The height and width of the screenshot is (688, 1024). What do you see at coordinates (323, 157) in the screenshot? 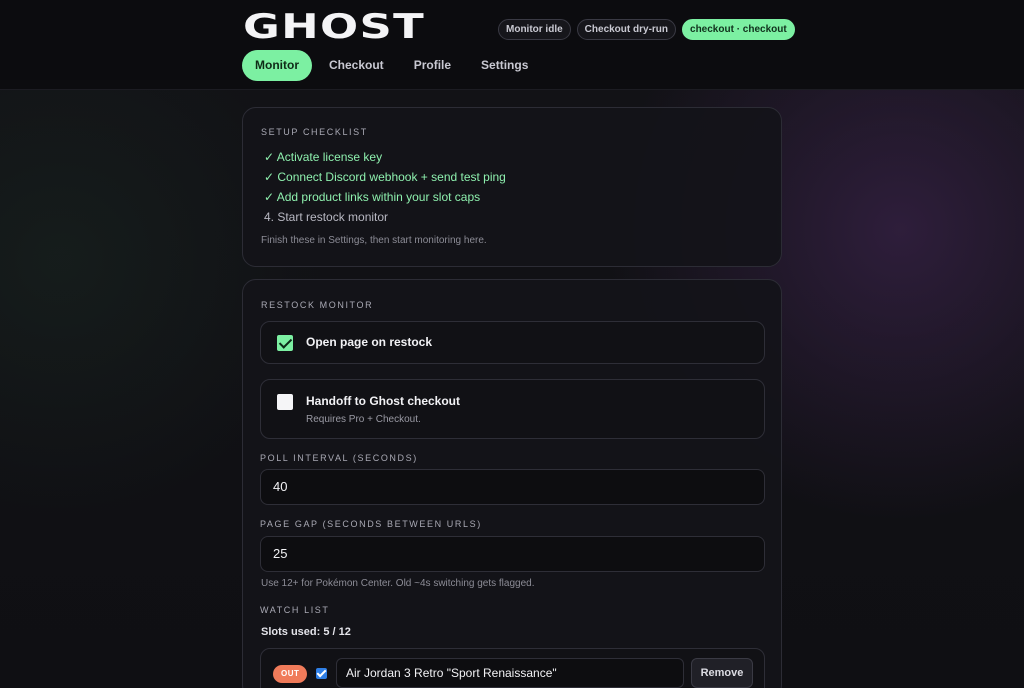
I see `checklist-item-license: ✓ Activate license key` at bounding box center [323, 157].